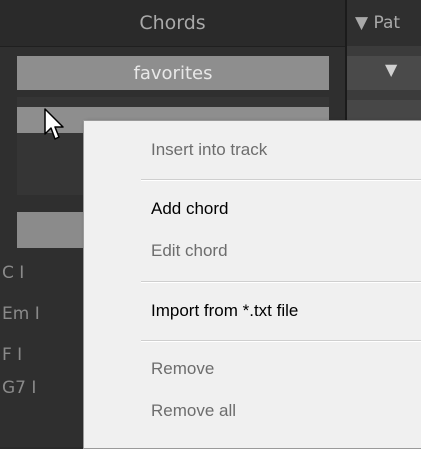 This screenshot has height=449, width=421. What do you see at coordinates (384, 73) in the screenshot?
I see `pattern-tab` at bounding box center [384, 73].